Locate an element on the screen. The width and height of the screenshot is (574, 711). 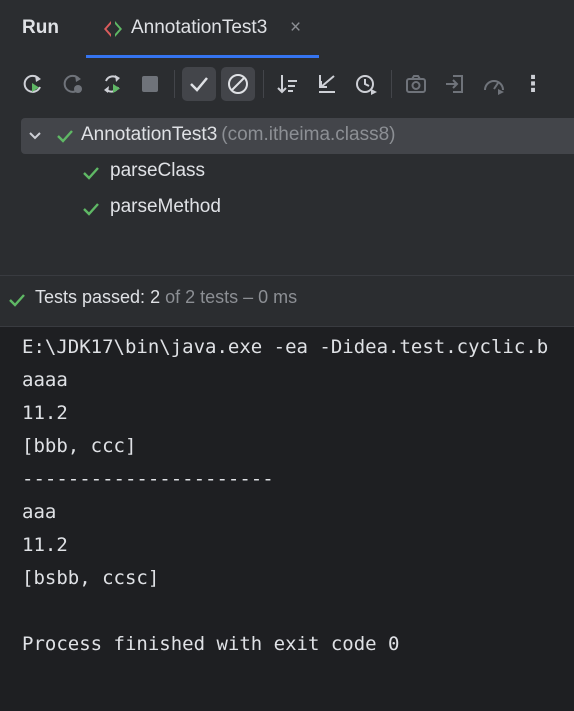
show-passed-icon is located at coordinates (199, 84).